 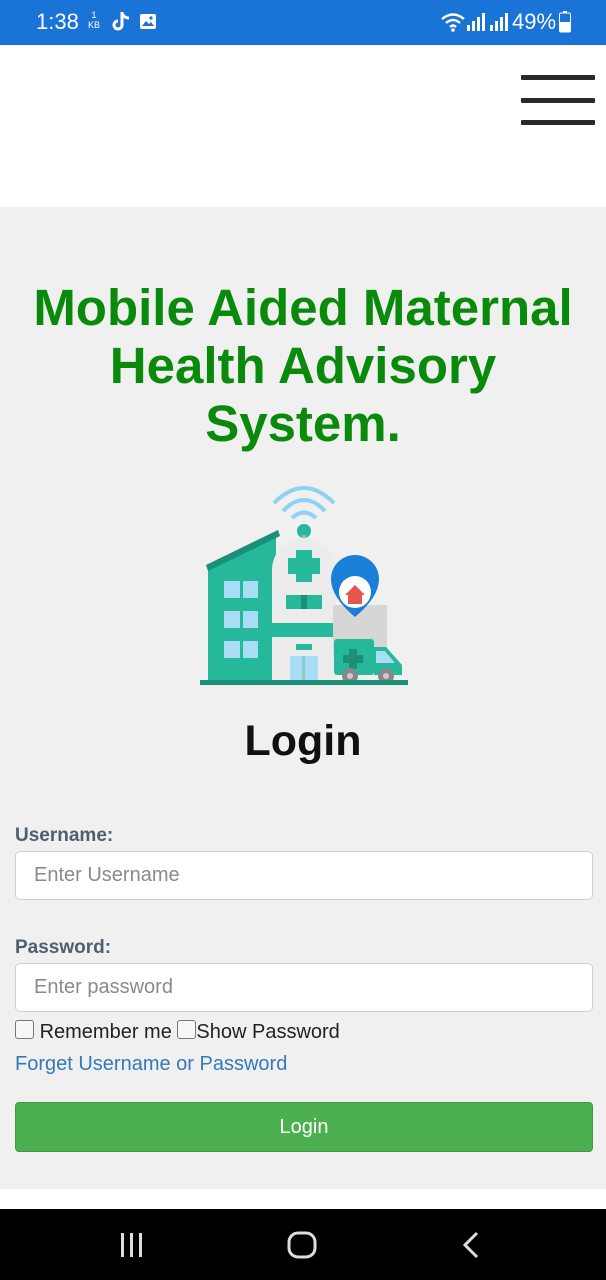 What do you see at coordinates (453, 24) in the screenshot?
I see `wifi-icon` at bounding box center [453, 24].